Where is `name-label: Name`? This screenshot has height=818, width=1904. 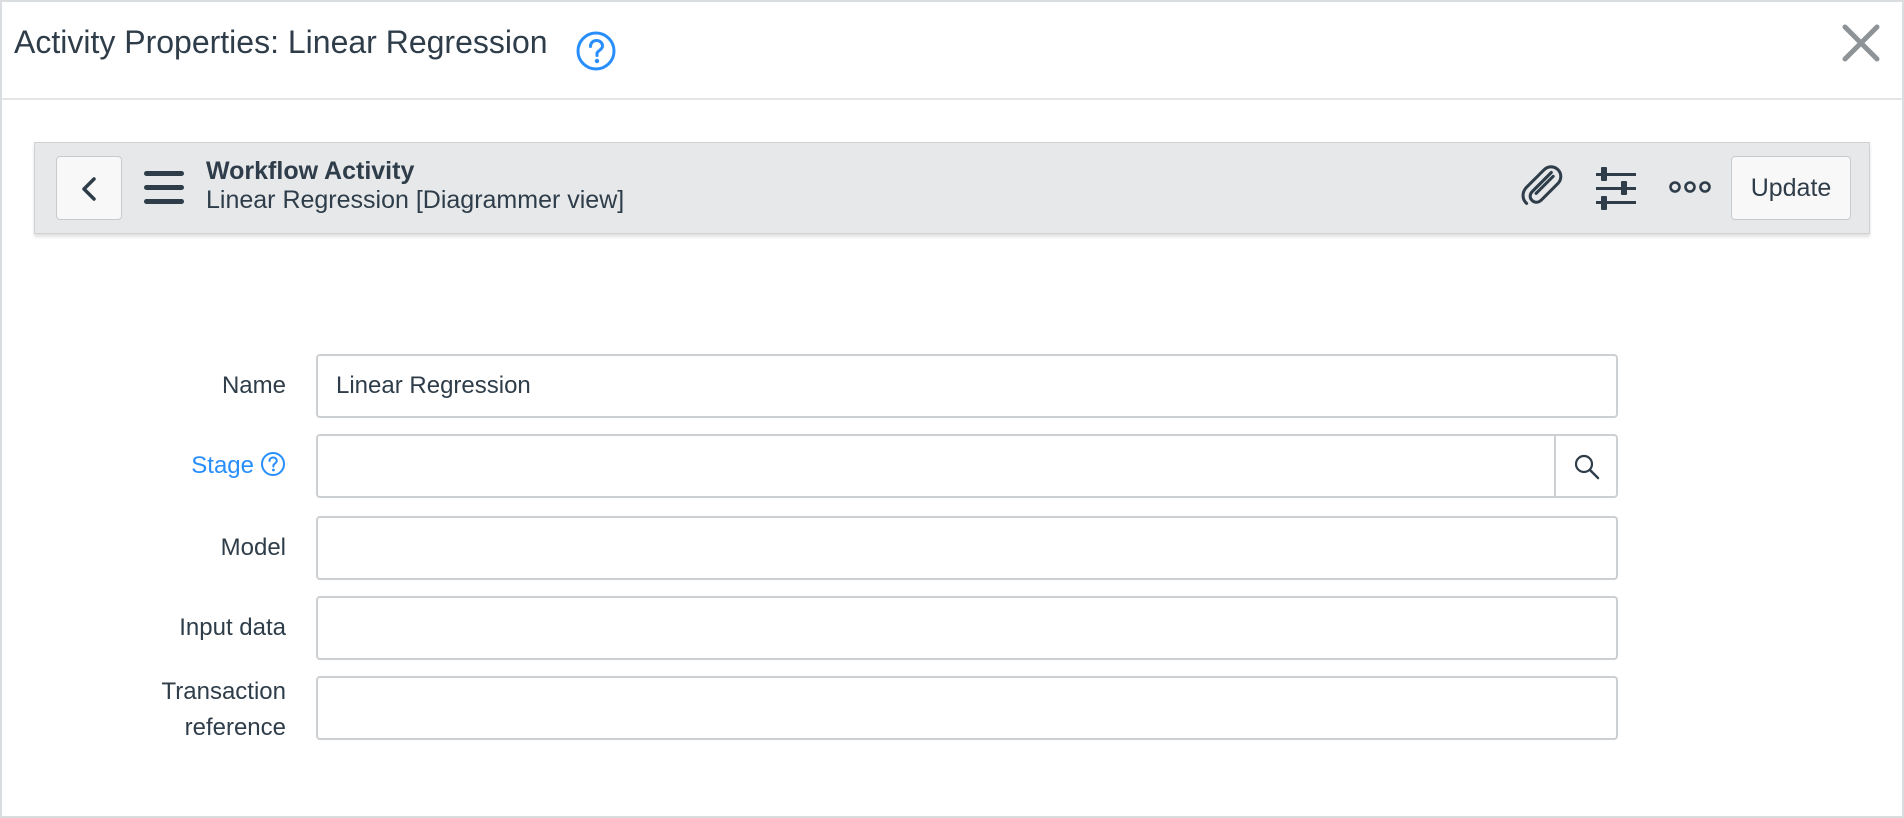
name-label: Name is located at coordinates (253, 385).